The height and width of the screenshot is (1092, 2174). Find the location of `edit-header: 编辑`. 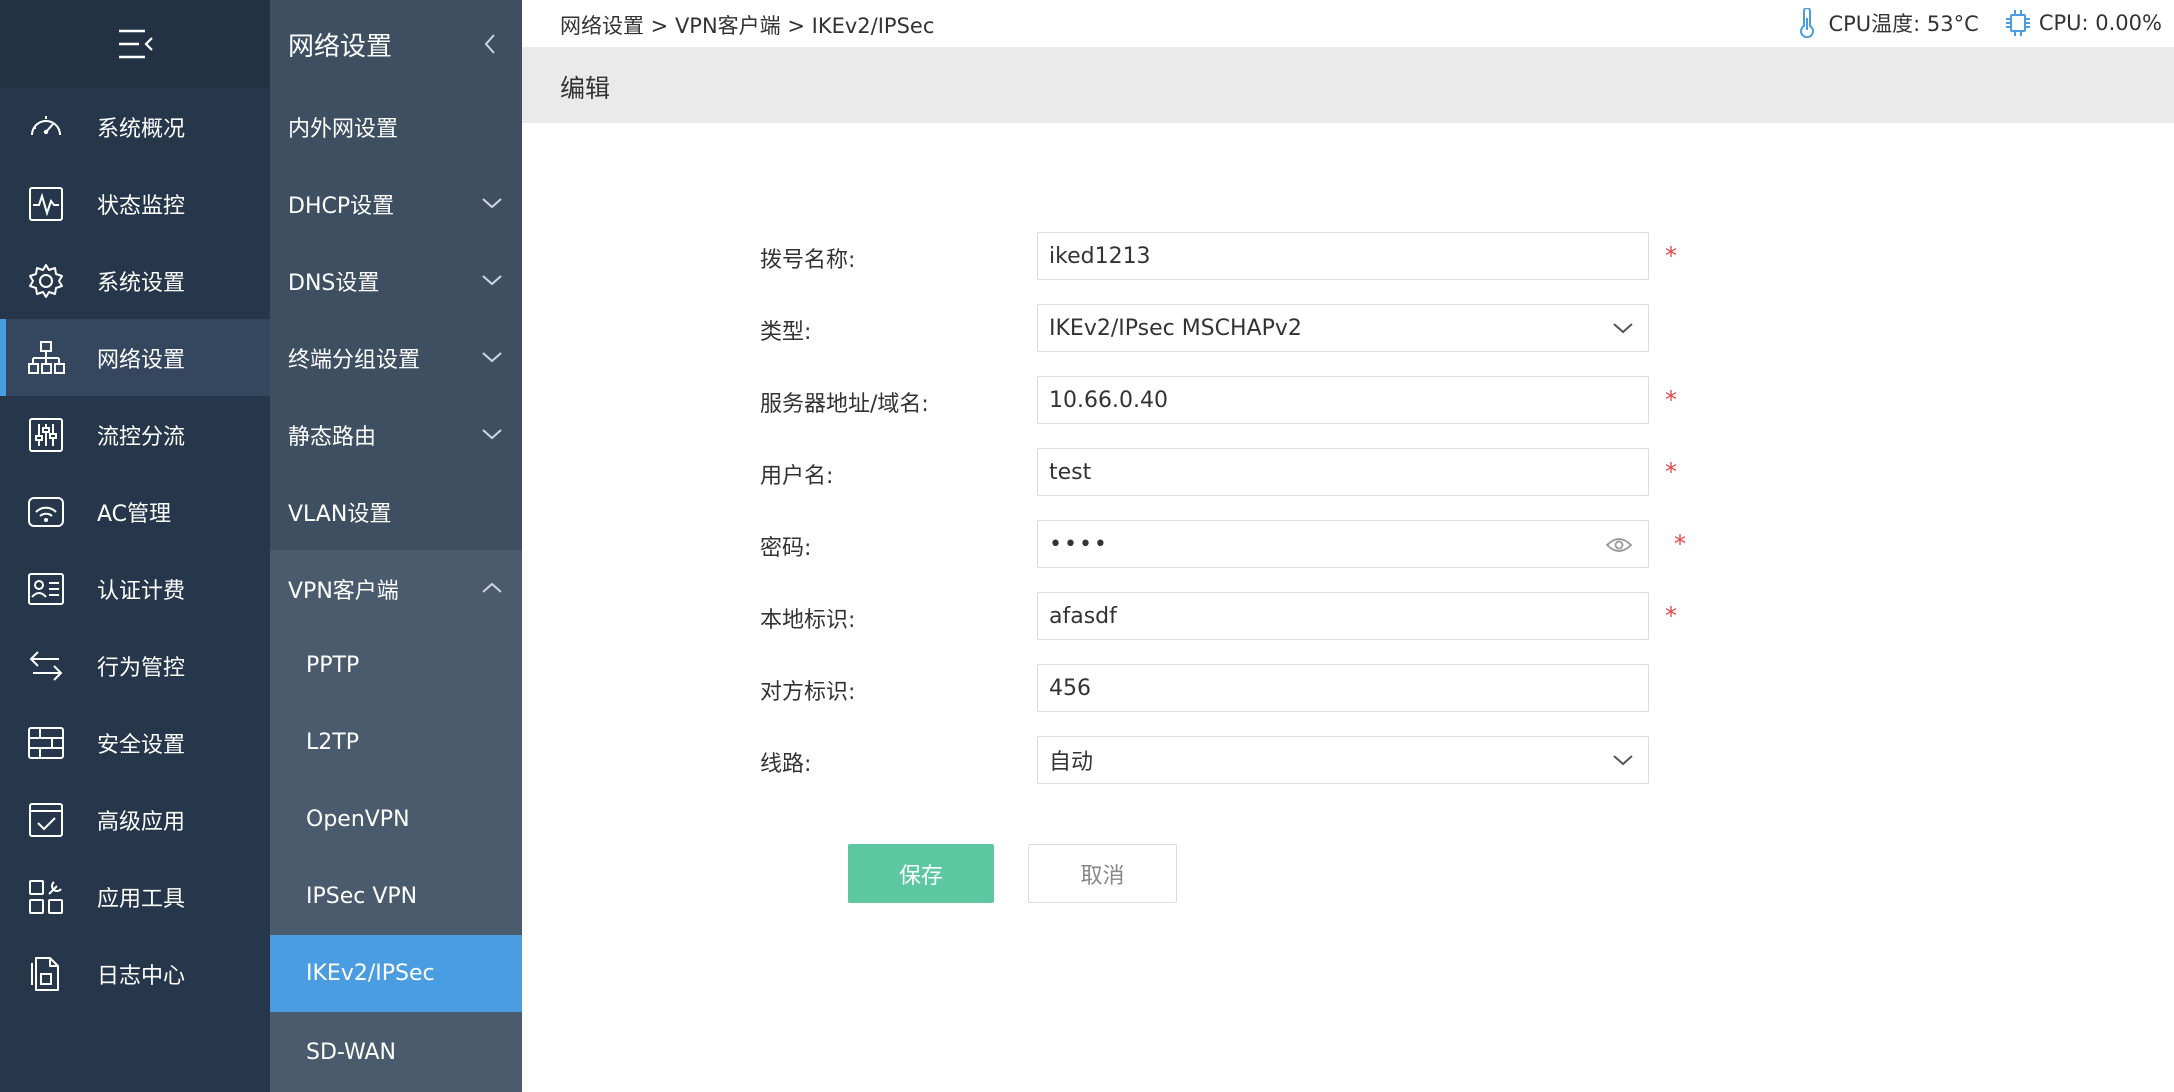

edit-header: 编辑 is located at coordinates (1348, 85).